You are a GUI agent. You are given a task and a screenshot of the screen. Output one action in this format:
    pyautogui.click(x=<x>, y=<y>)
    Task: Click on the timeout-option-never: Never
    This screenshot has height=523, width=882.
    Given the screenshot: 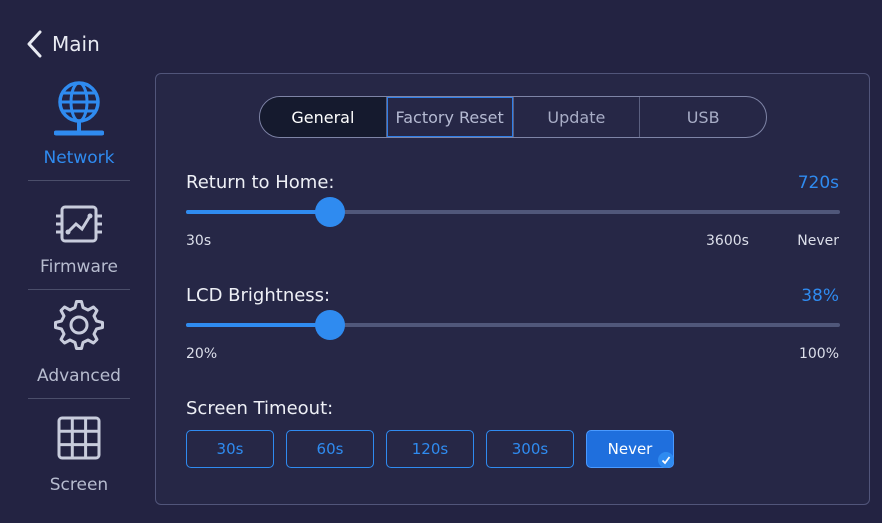 What is the action you would take?
    pyautogui.click(x=630, y=449)
    